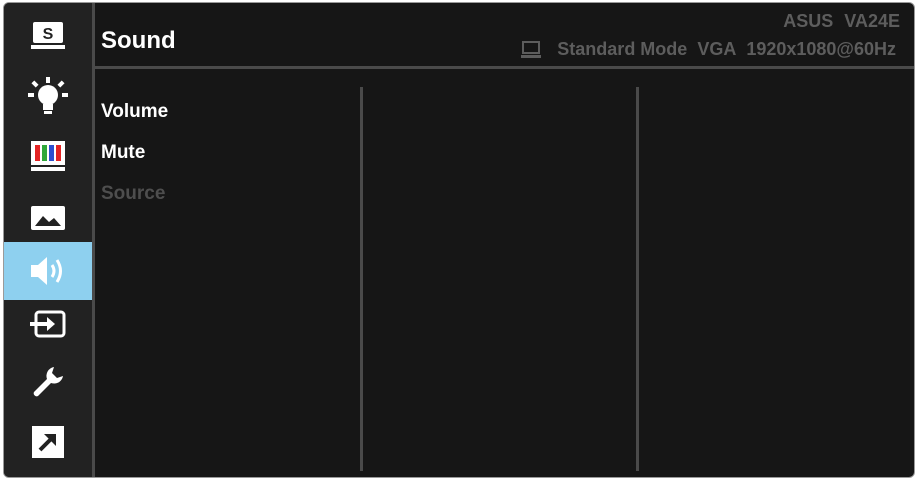  I want to click on page-title: Sound, so click(138, 40).